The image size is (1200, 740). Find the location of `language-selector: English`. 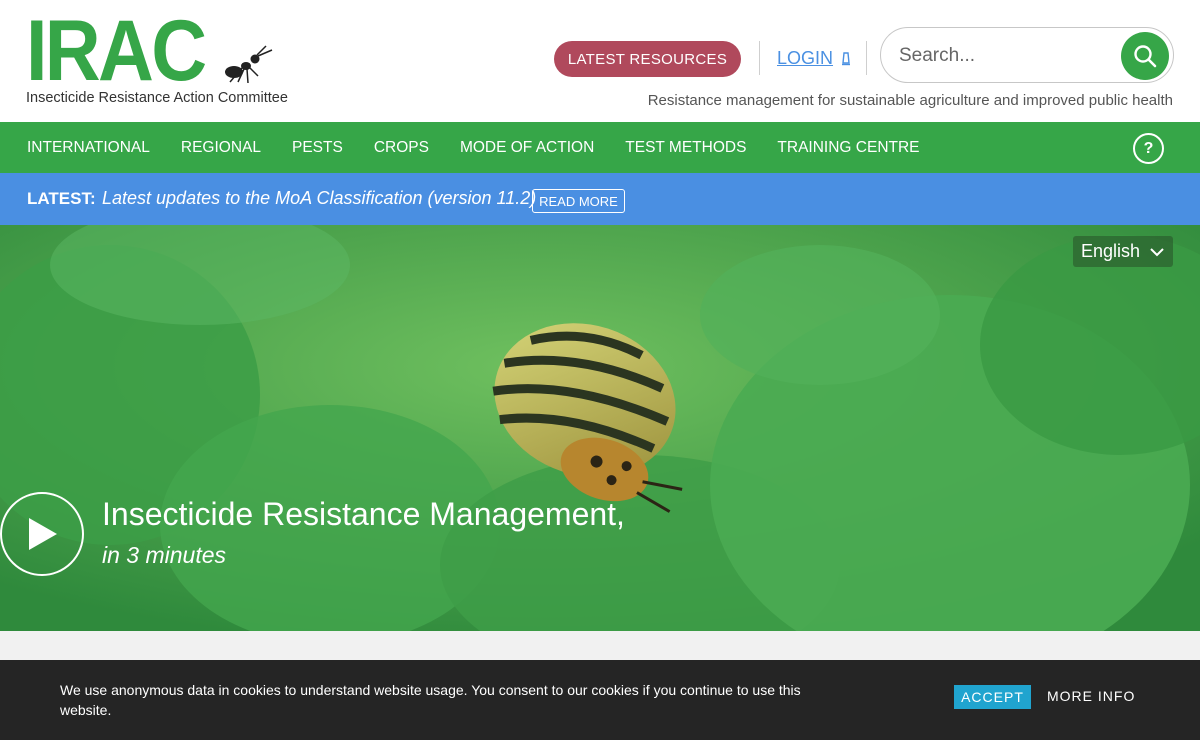

language-selector: English is located at coordinates (1123, 251).